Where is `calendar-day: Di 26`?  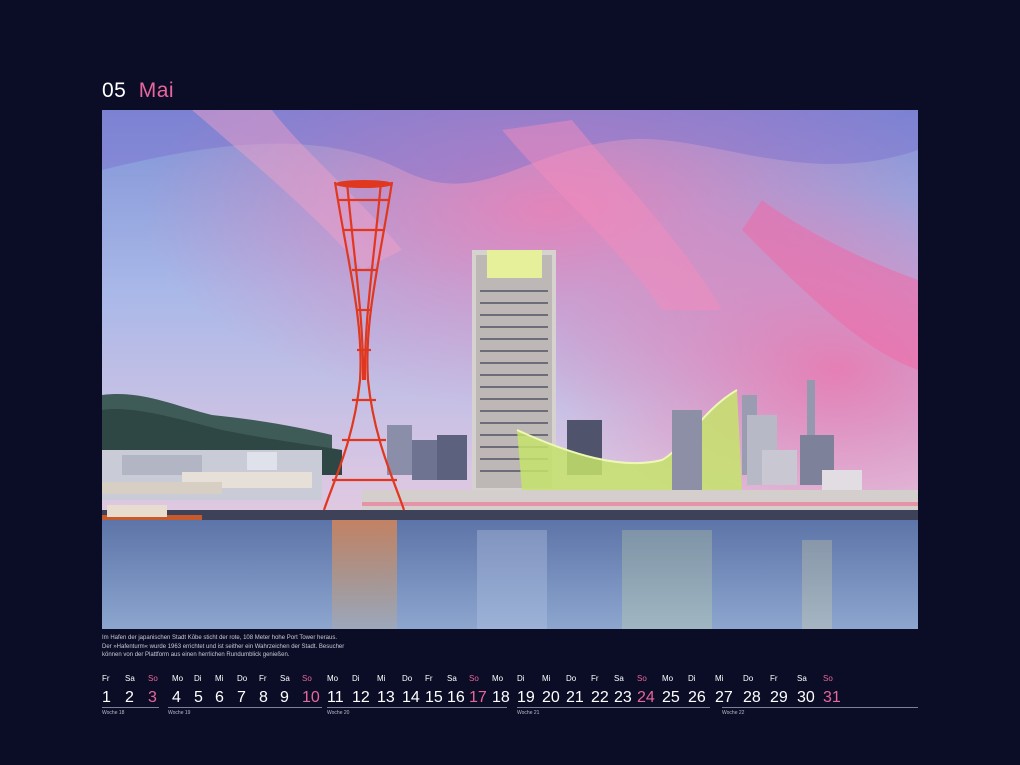 calendar-day: Di 26 is located at coordinates (697, 691).